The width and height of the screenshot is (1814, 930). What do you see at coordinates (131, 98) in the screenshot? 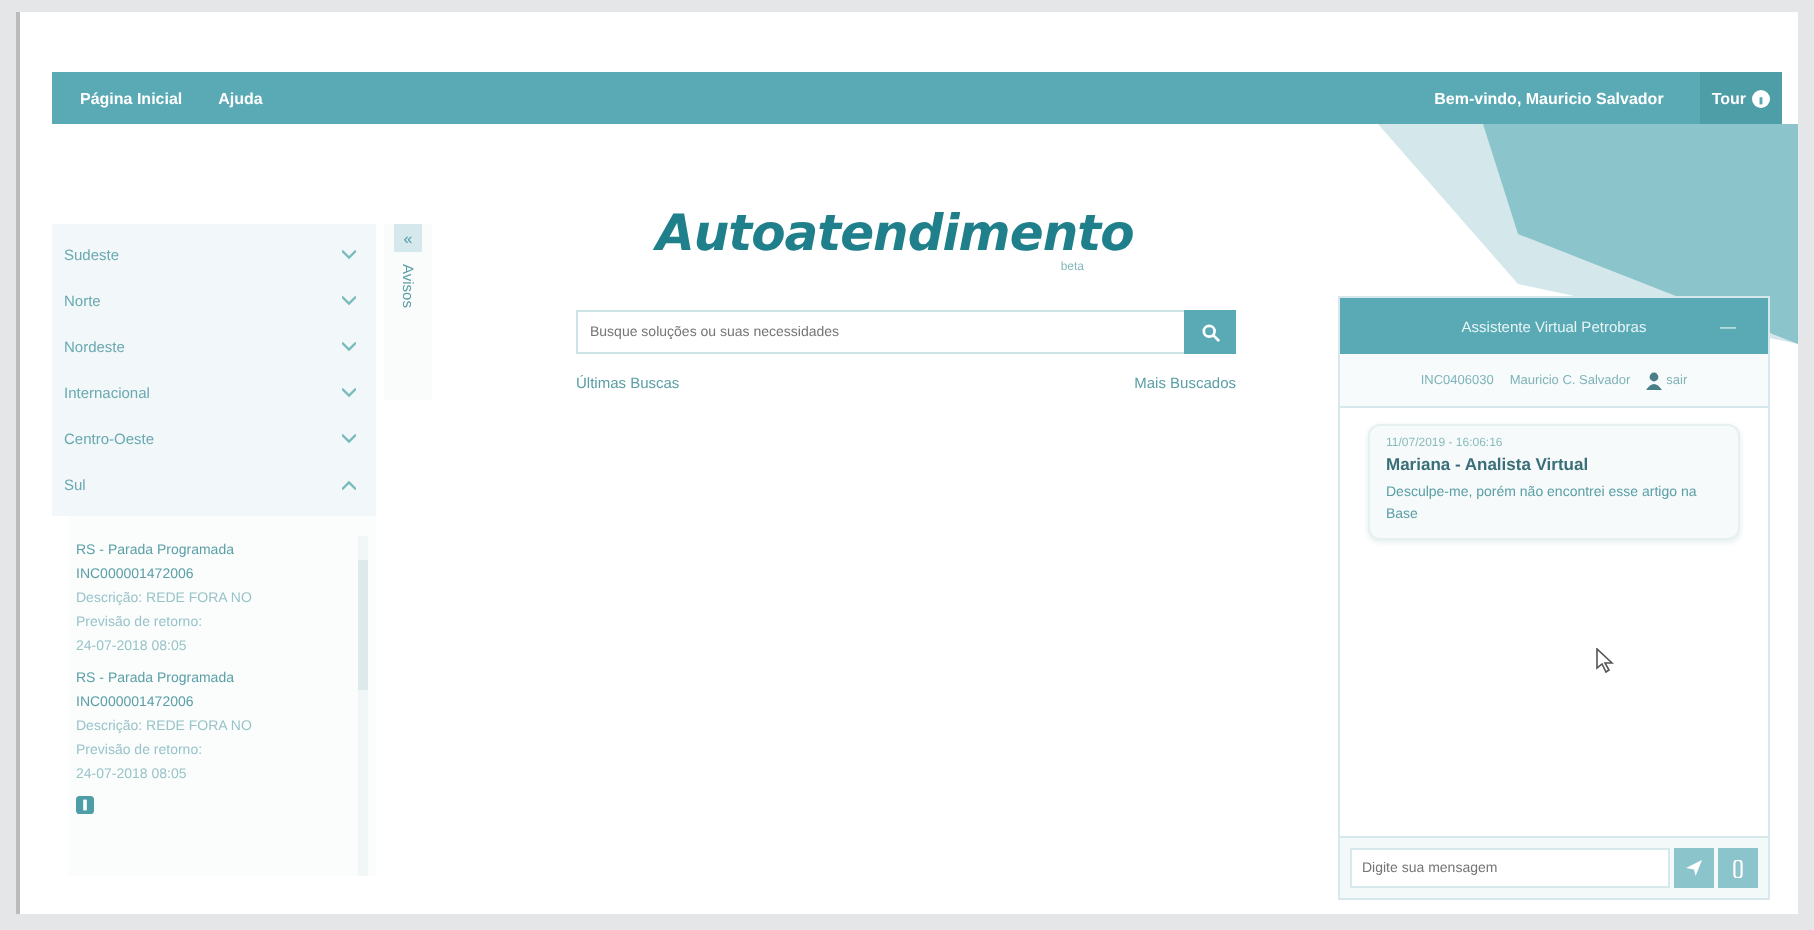
I see `nav-link: Página Inicial` at bounding box center [131, 98].